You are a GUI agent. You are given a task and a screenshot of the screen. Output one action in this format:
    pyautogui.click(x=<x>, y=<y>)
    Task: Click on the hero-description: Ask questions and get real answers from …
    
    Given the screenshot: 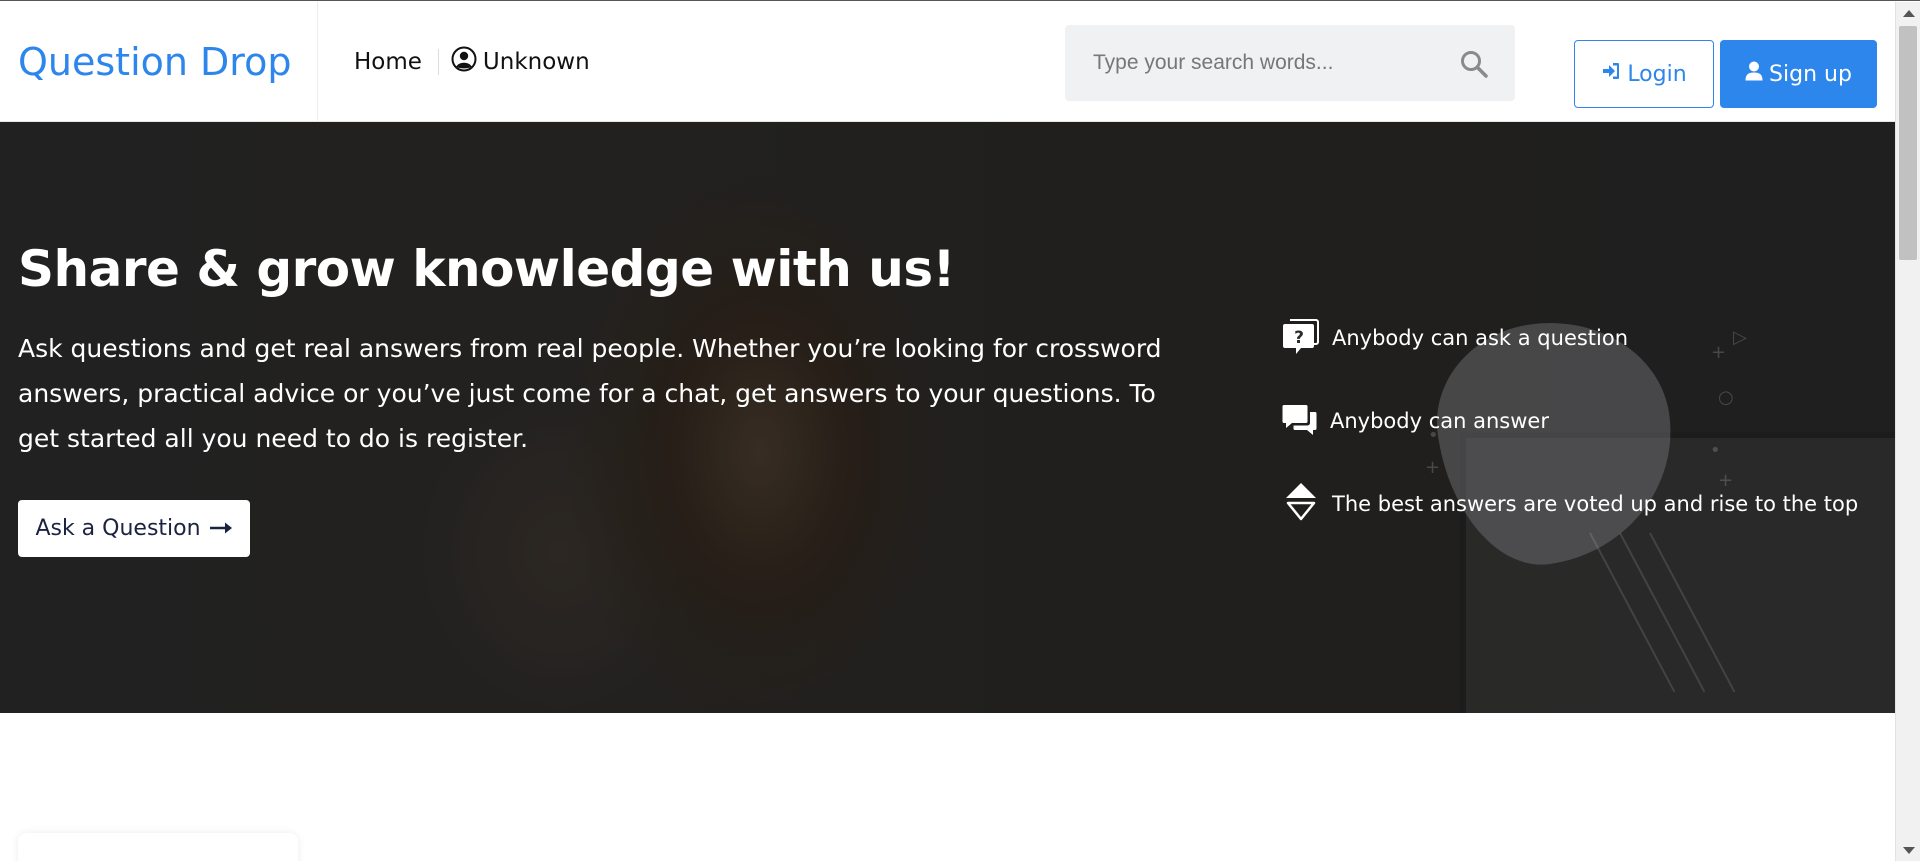 What is the action you would take?
    pyautogui.click(x=590, y=393)
    